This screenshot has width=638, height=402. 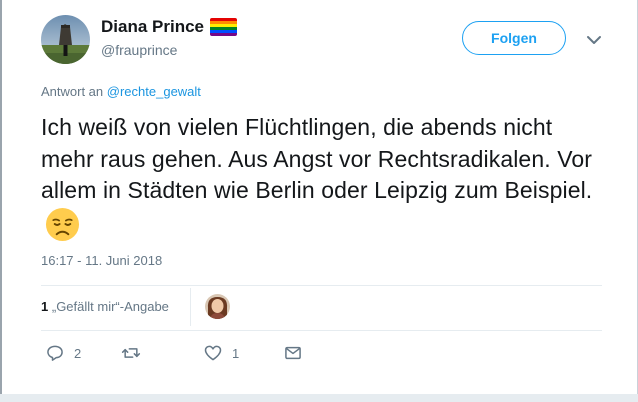 I want to click on profile-avatar-image, so click(x=65, y=39).